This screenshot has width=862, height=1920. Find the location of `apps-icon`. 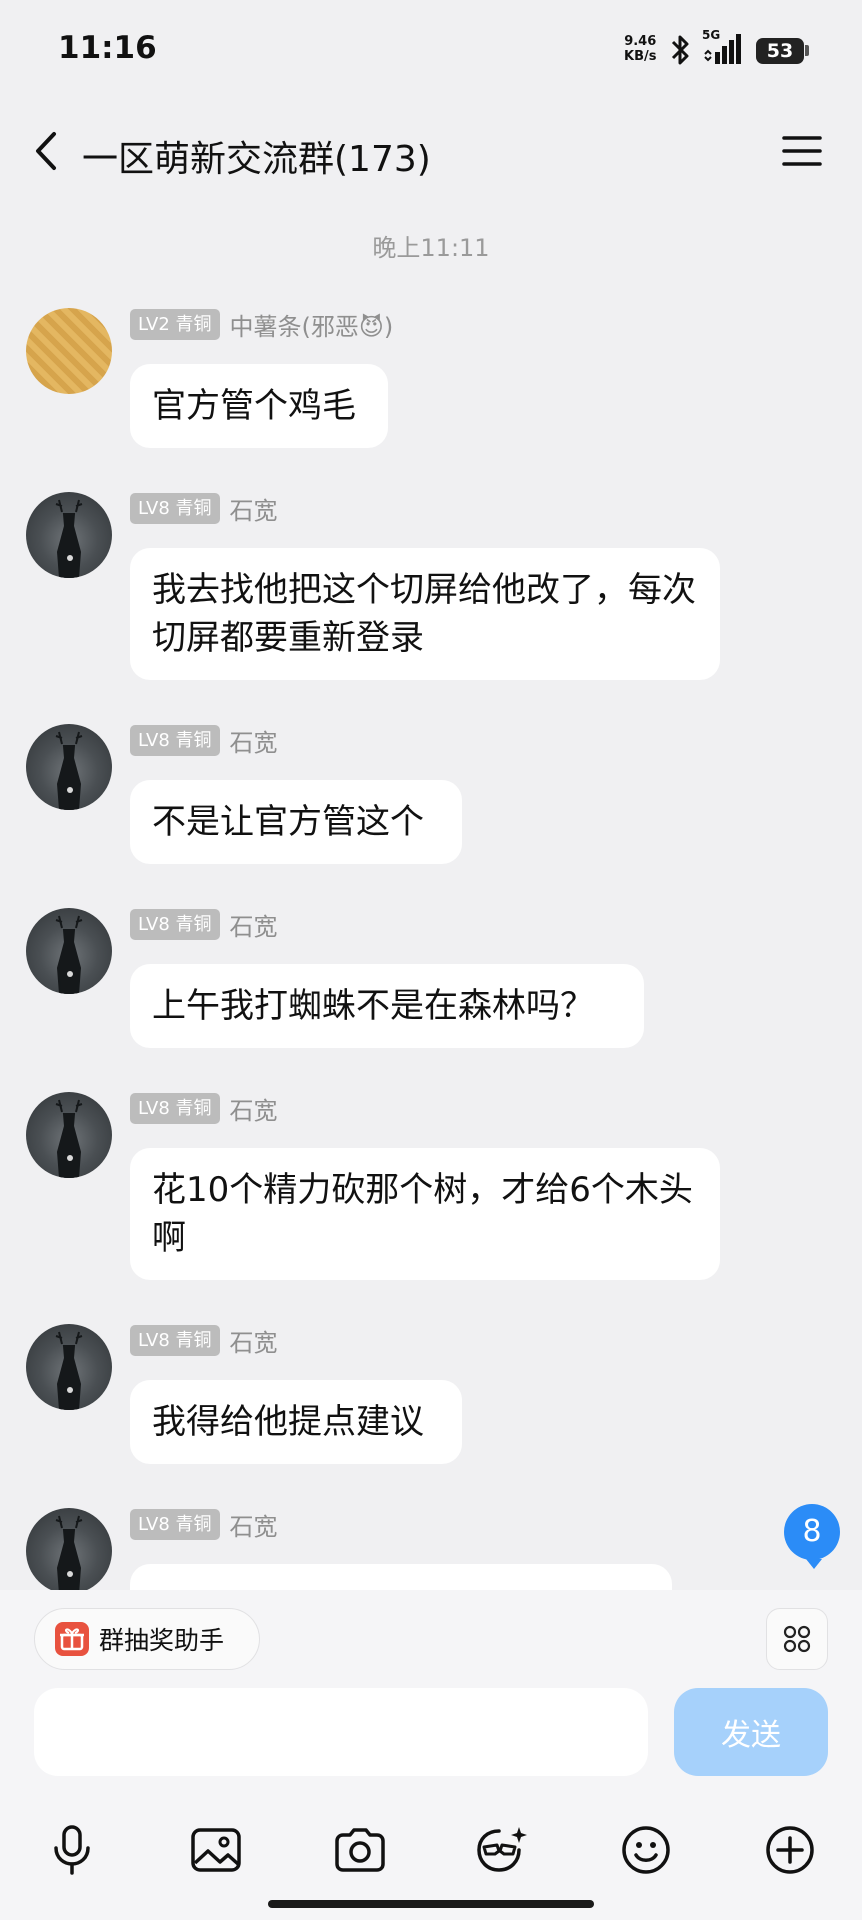

apps-icon is located at coordinates (797, 1639).